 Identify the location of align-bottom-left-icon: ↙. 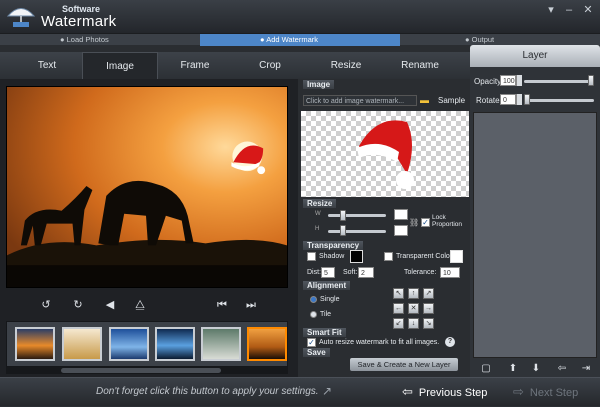
(398, 323).